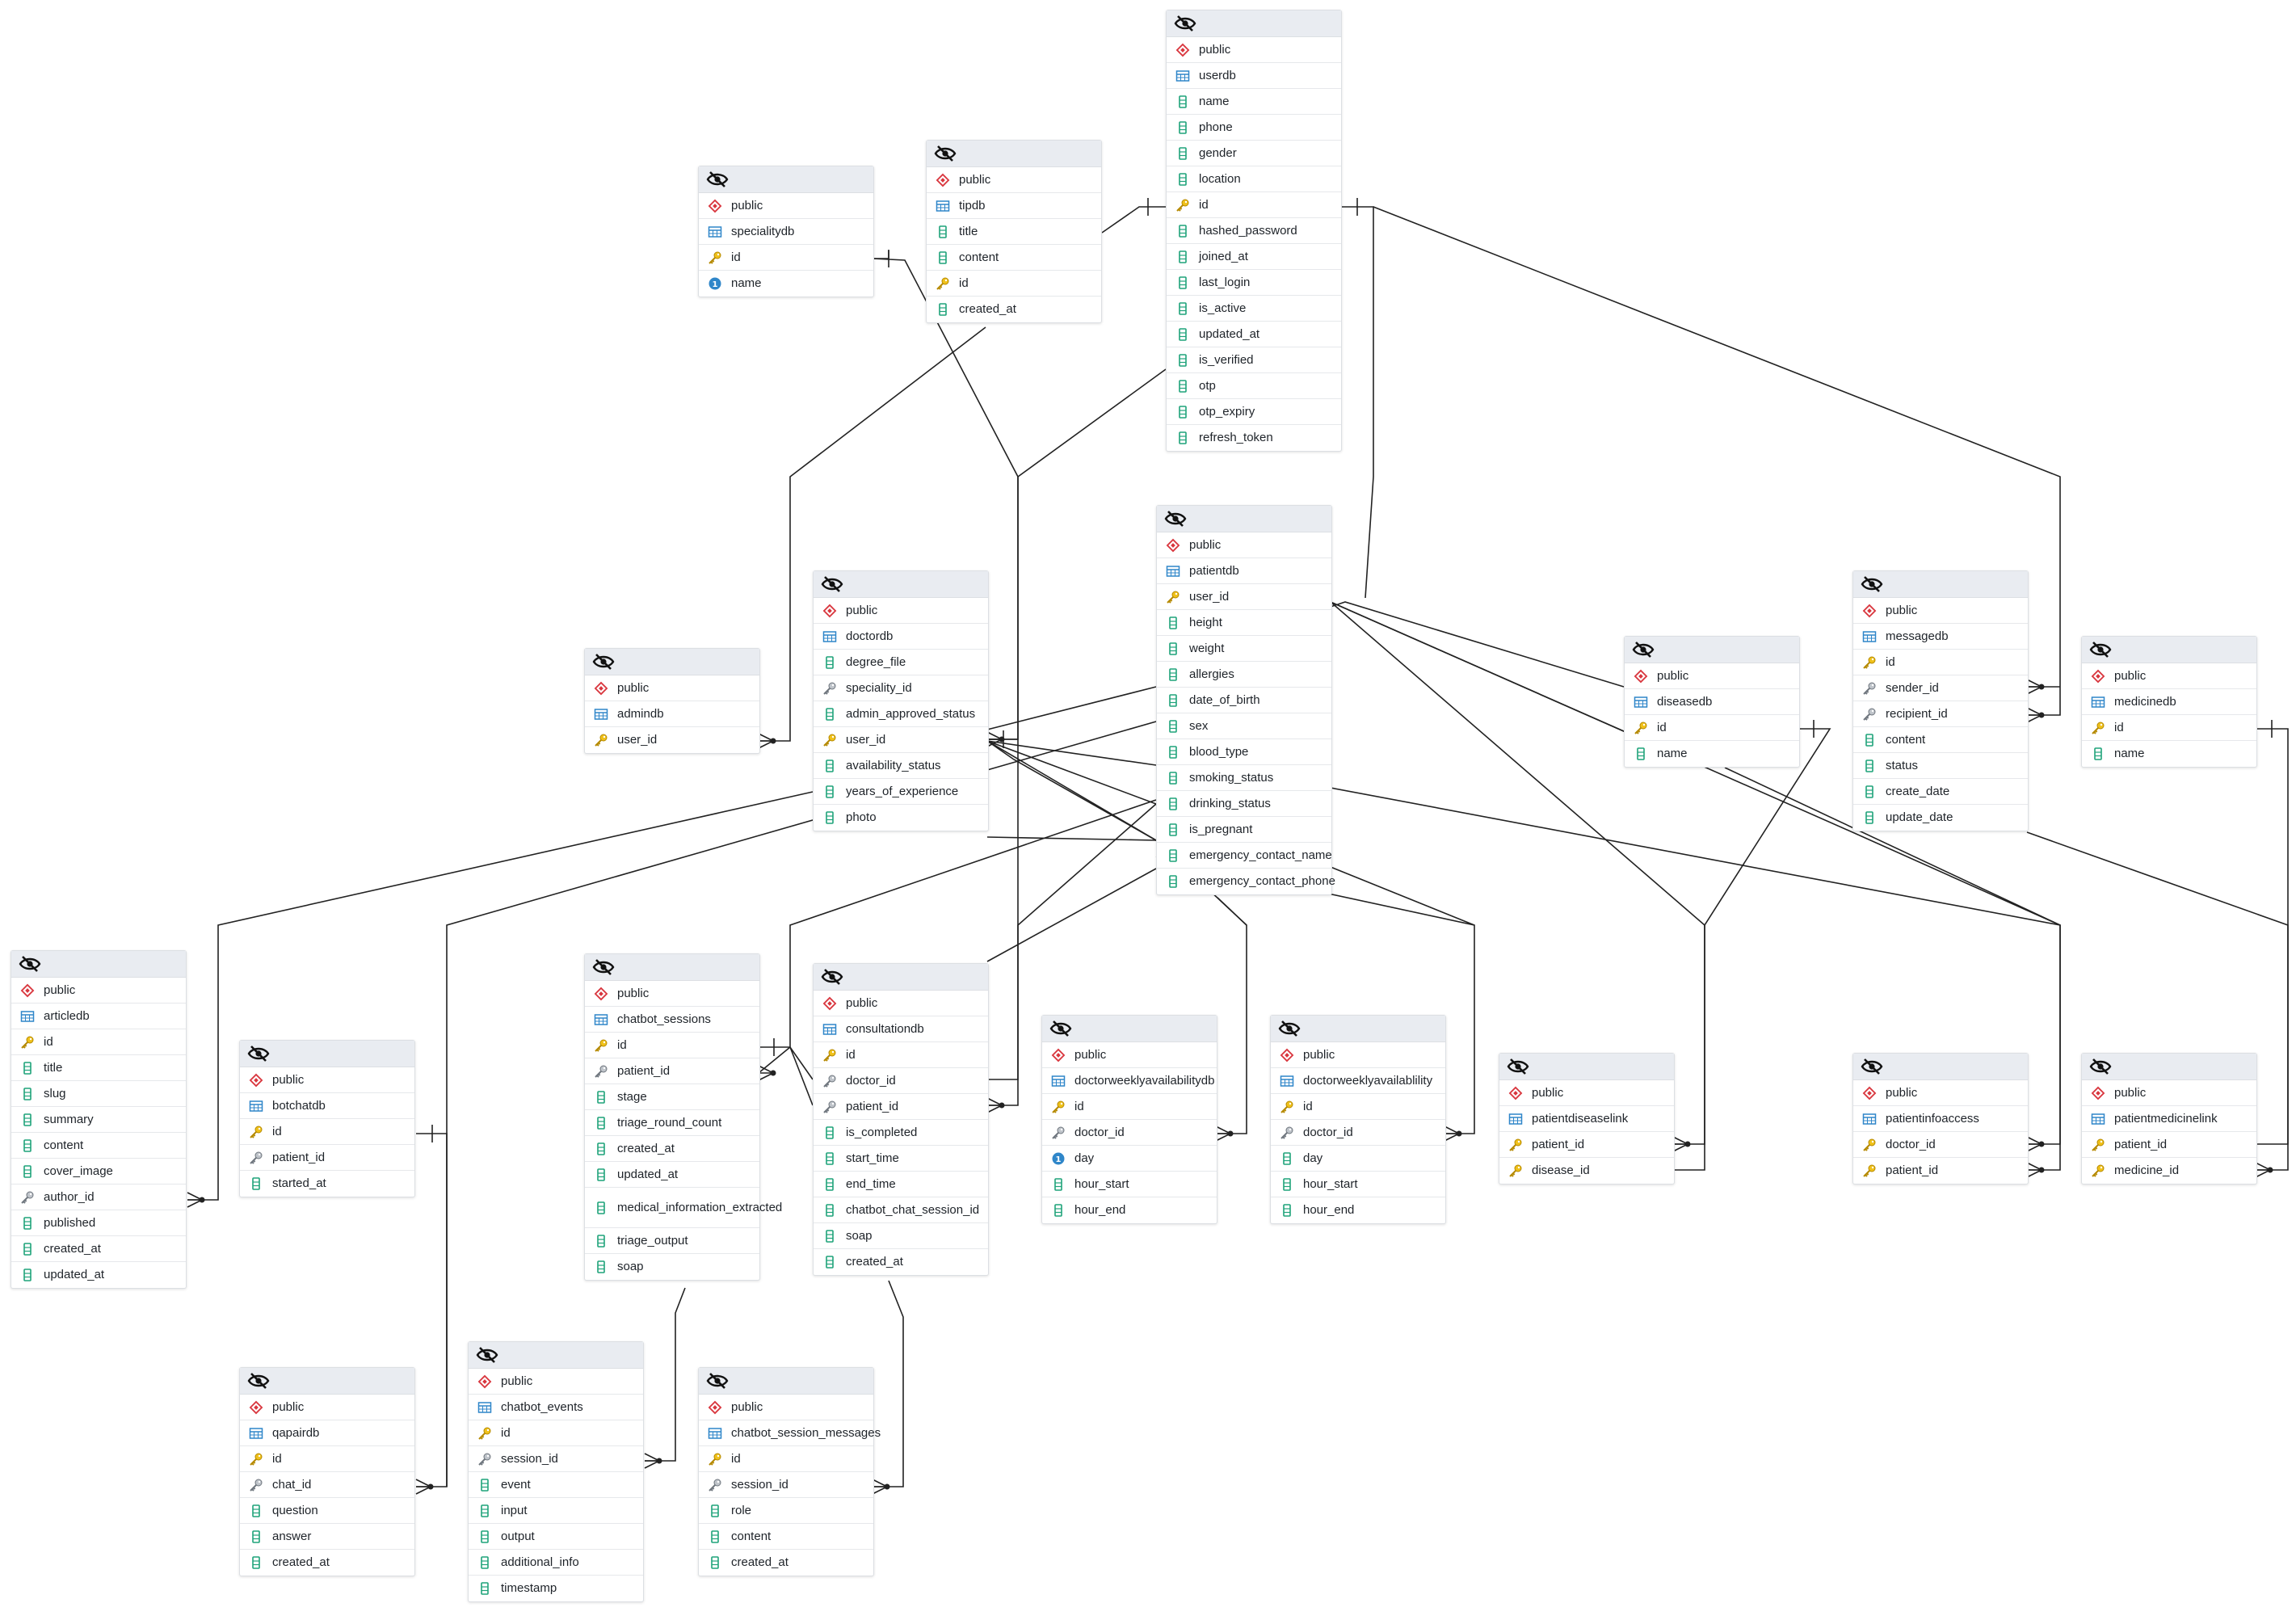 The height and width of the screenshot is (1620, 2296). What do you see at coordinates (1940, 818) in the screenshot?
I see `column-row: update_date` at bounding box center [1940, 818].